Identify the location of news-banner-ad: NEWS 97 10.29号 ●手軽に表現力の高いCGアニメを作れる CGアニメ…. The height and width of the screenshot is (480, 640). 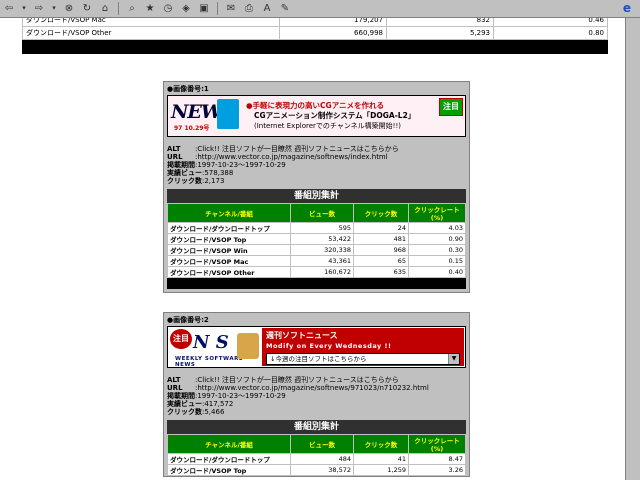
(316, 116).